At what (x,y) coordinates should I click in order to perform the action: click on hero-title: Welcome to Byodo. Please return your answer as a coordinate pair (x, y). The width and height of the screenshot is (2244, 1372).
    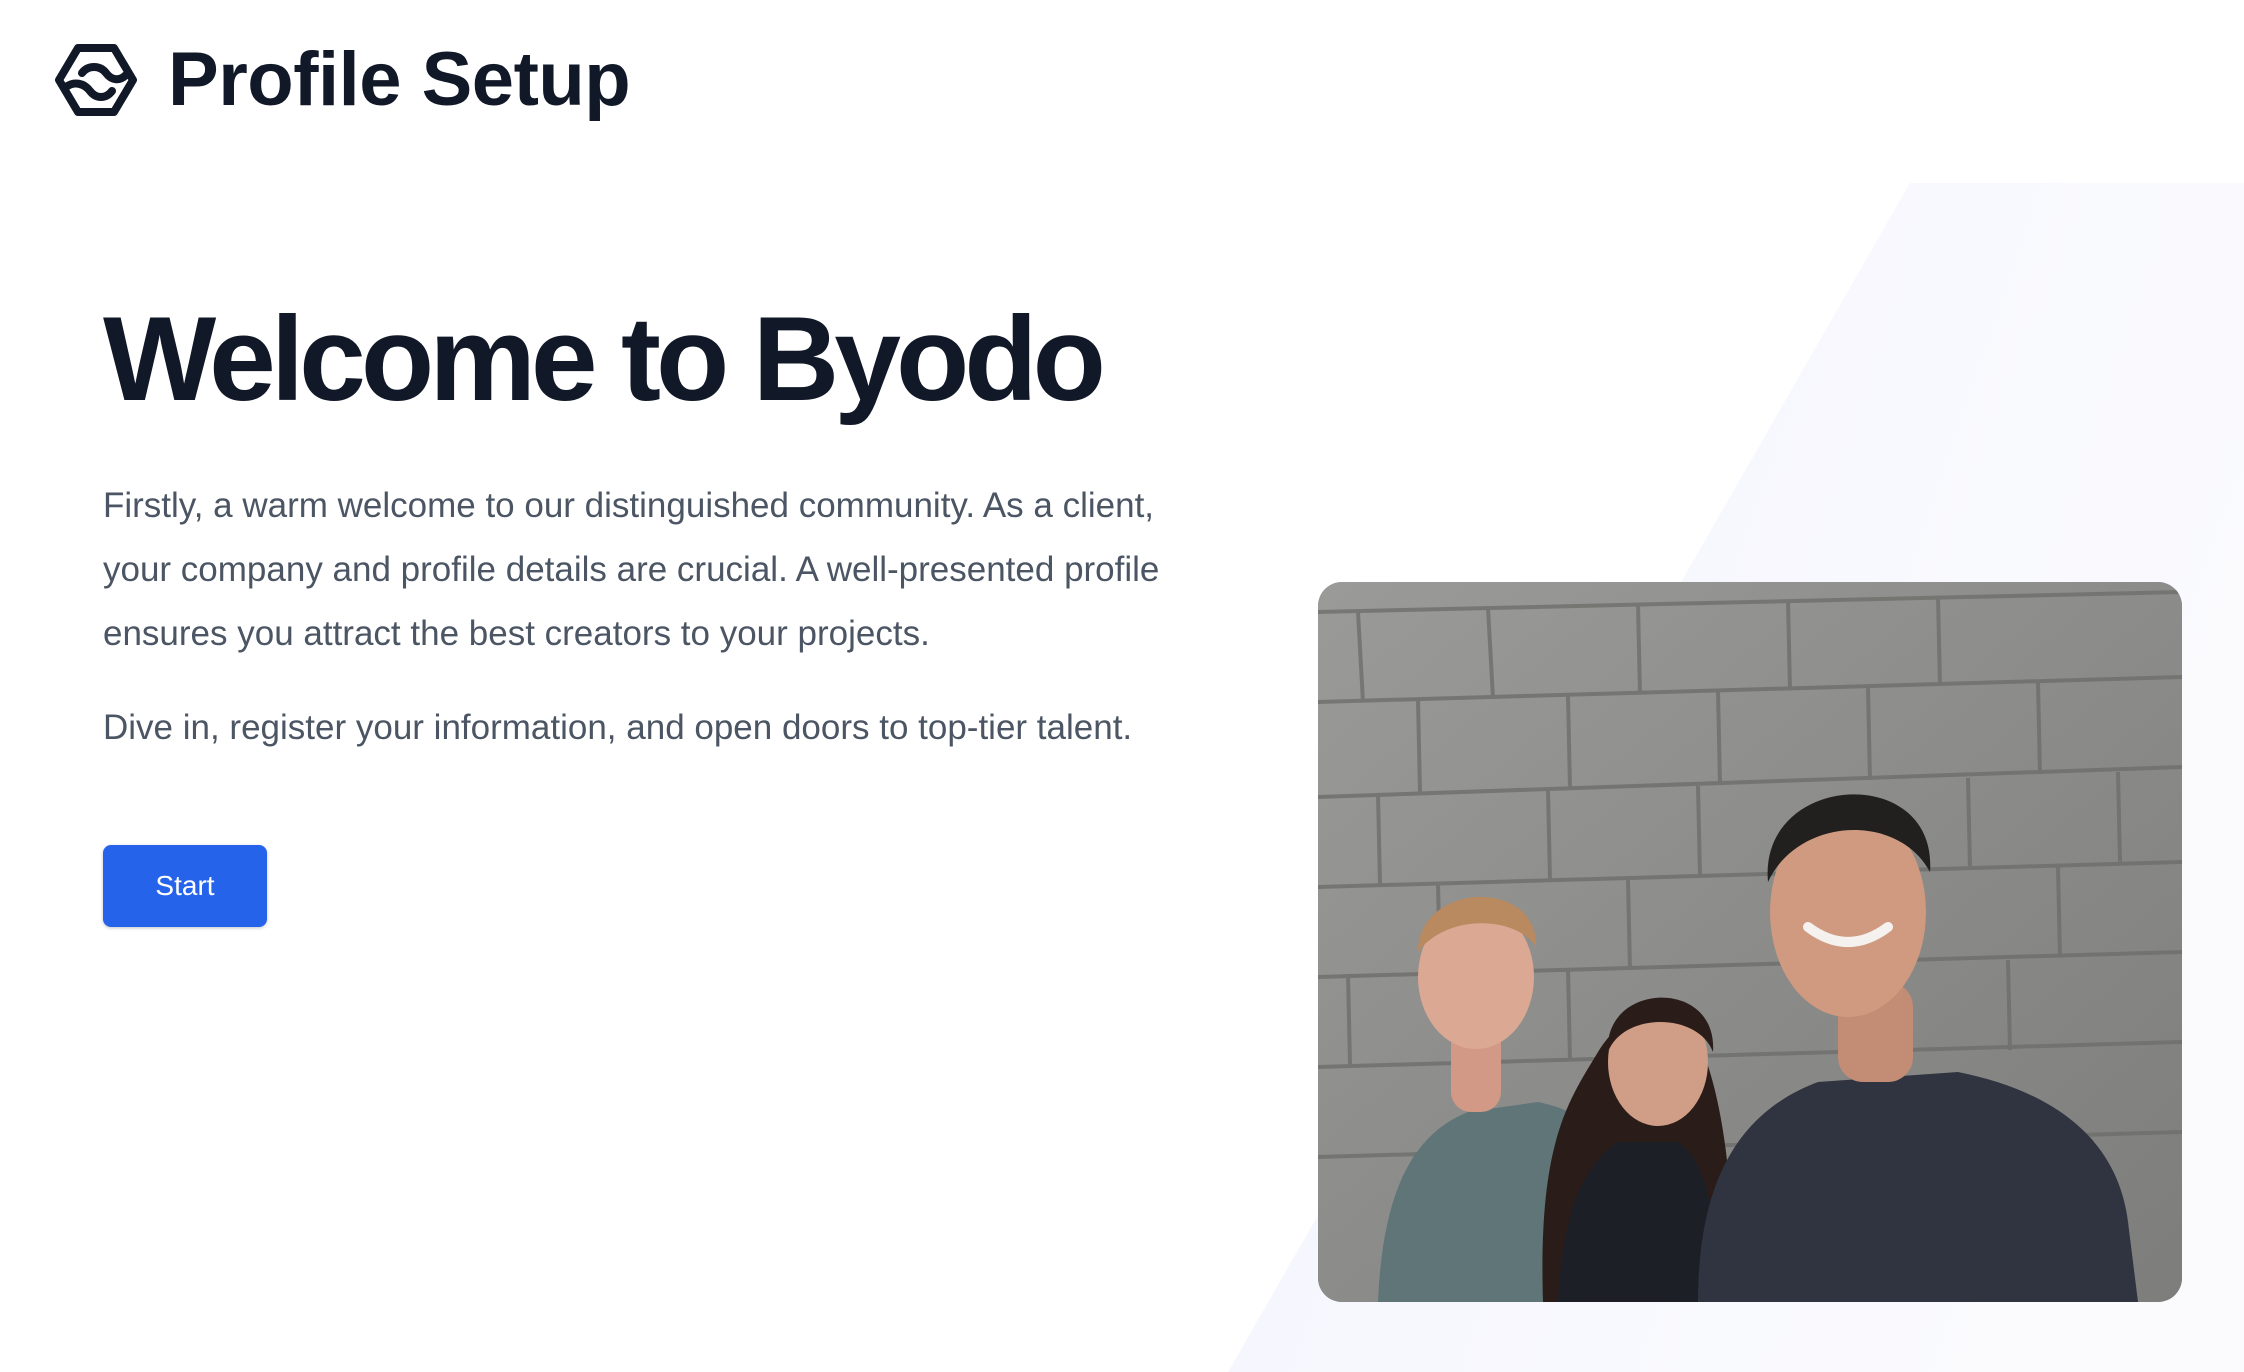
    Looking at the image, I should click on (604, 359).